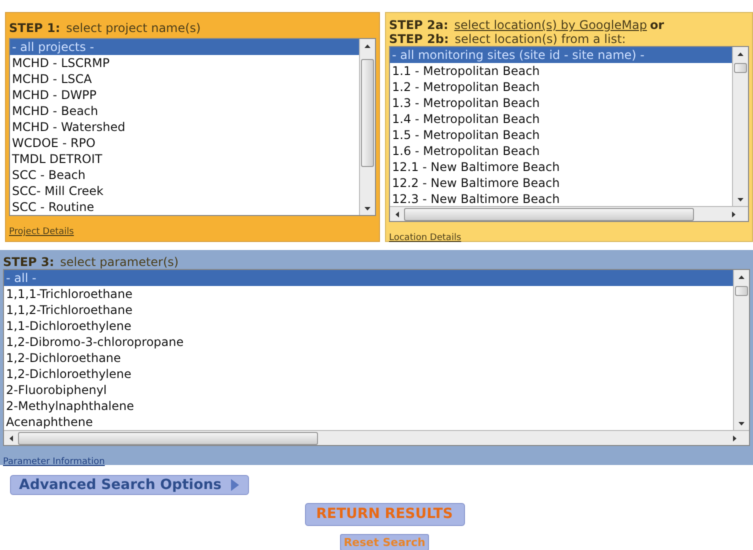 This screenshot has height=550, width=753. What do you see at coordinates (368, 406) in the screenshot?
I see `list-option: 2-Methylnaphthalene` at bounding box center [368, 406].